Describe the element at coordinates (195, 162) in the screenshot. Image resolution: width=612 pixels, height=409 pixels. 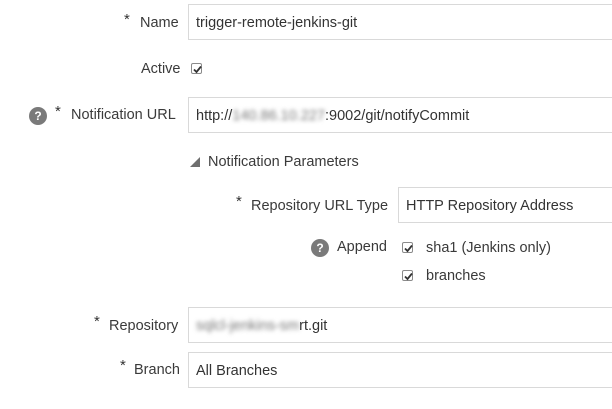
I see `triangle-down-icon` at that location.